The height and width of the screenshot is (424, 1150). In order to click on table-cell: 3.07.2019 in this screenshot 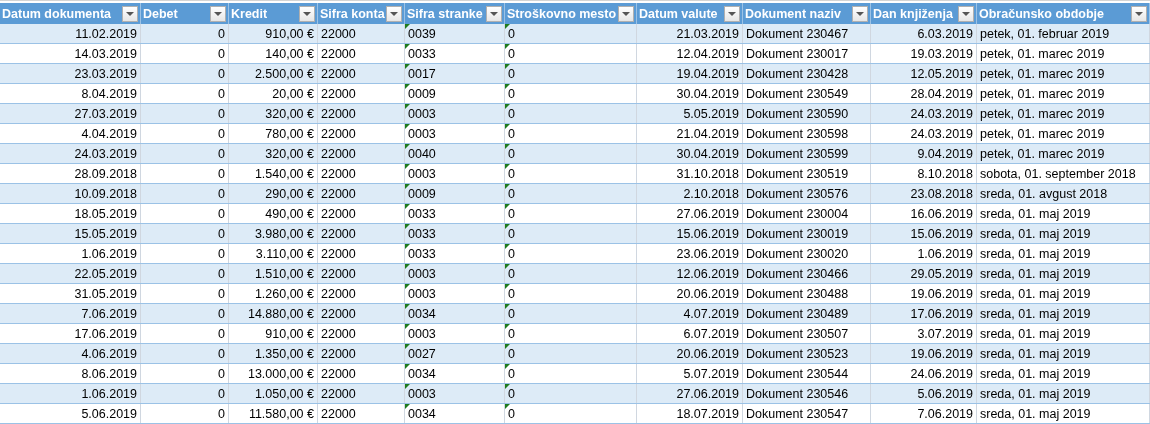, I will do `click(945, 333)`.